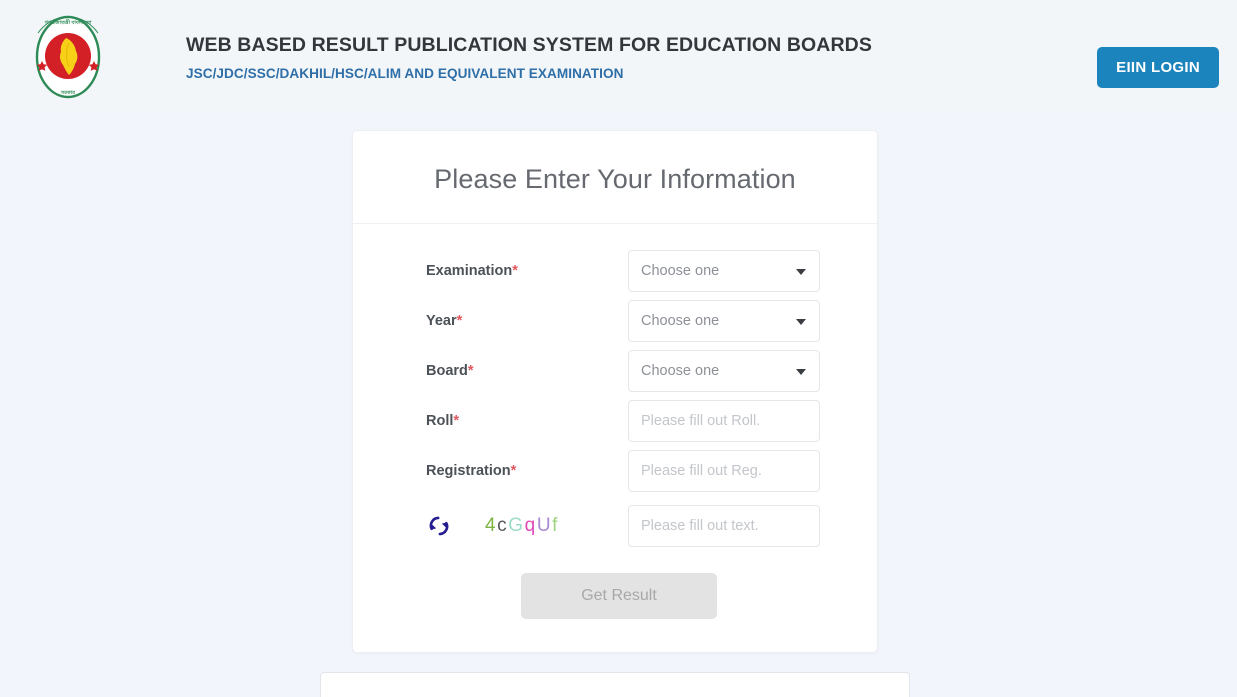 The width and height of the screenshot is (1237, 697). What do you see at coordinates (469, 271) in the screenshot?
I see `label-examination-text: Examination` at bounding box center [469, 271].